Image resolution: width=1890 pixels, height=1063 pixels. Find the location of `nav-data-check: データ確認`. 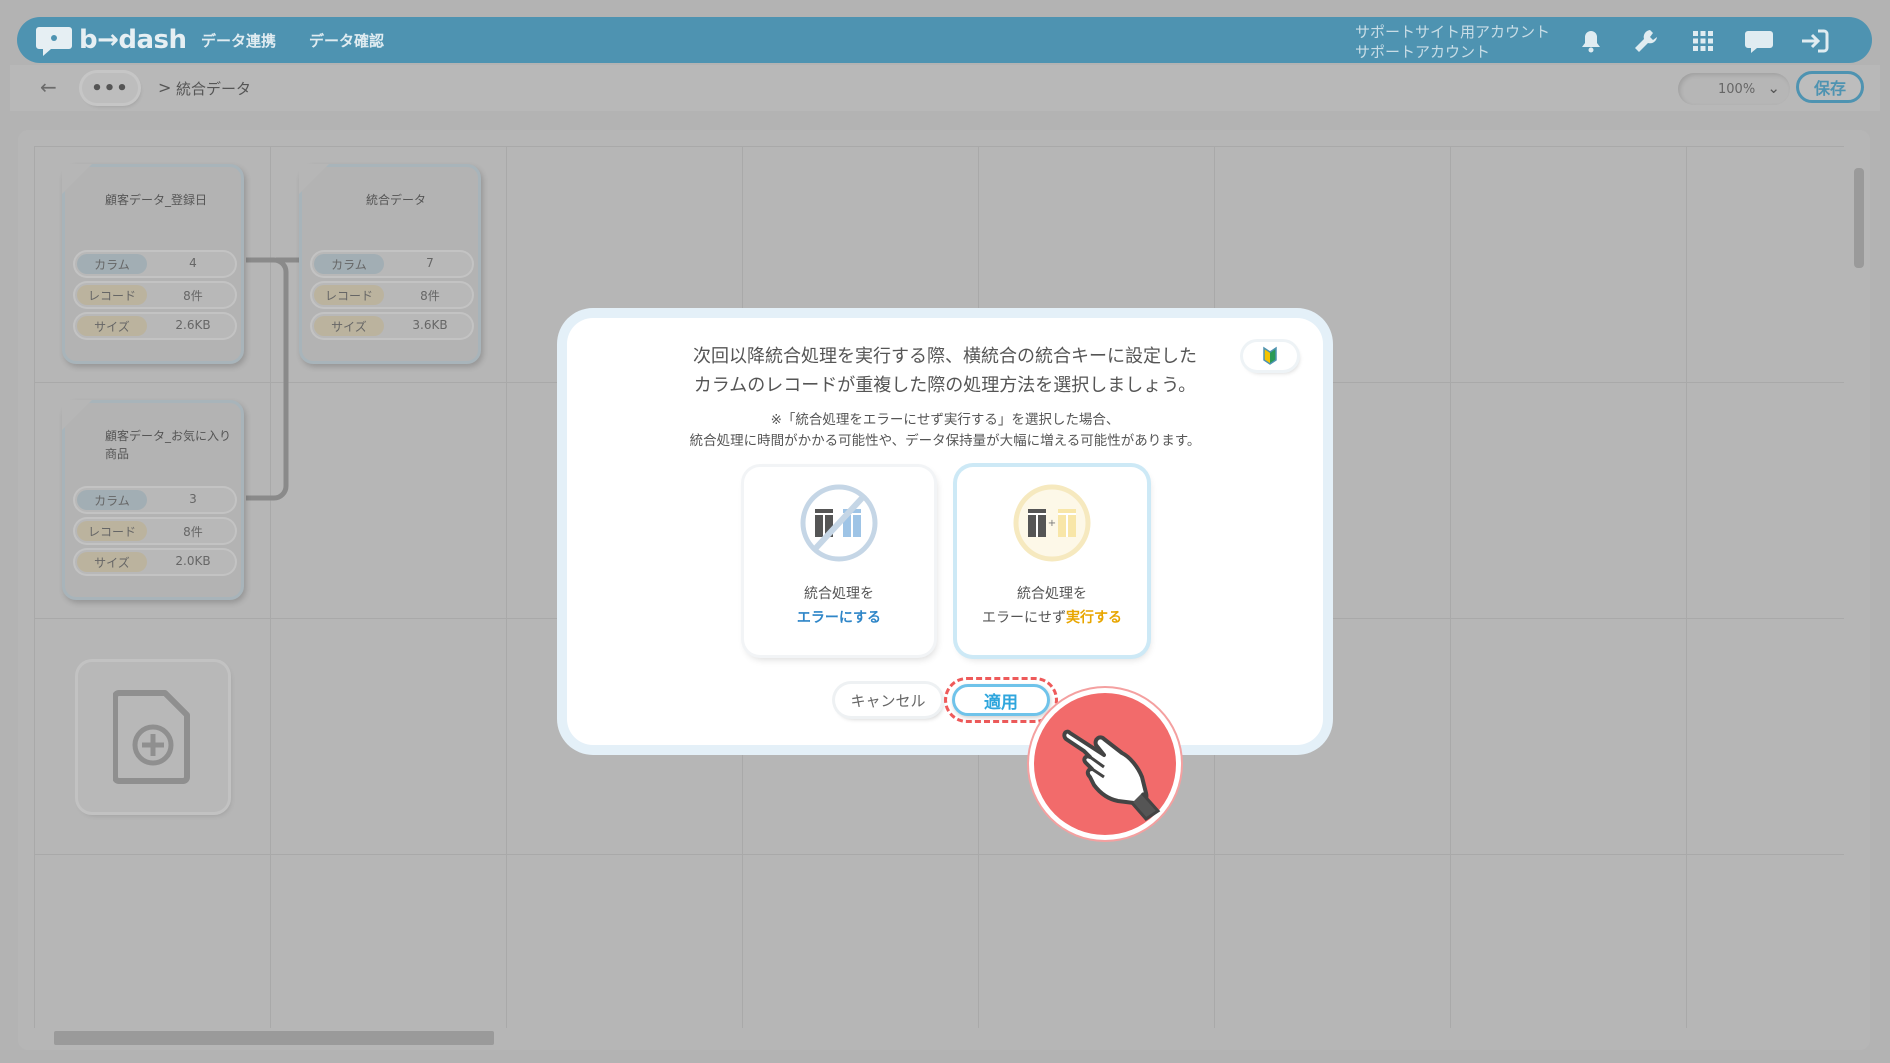

nav-data-check: データ確認 is located at coordinates (346, 40).